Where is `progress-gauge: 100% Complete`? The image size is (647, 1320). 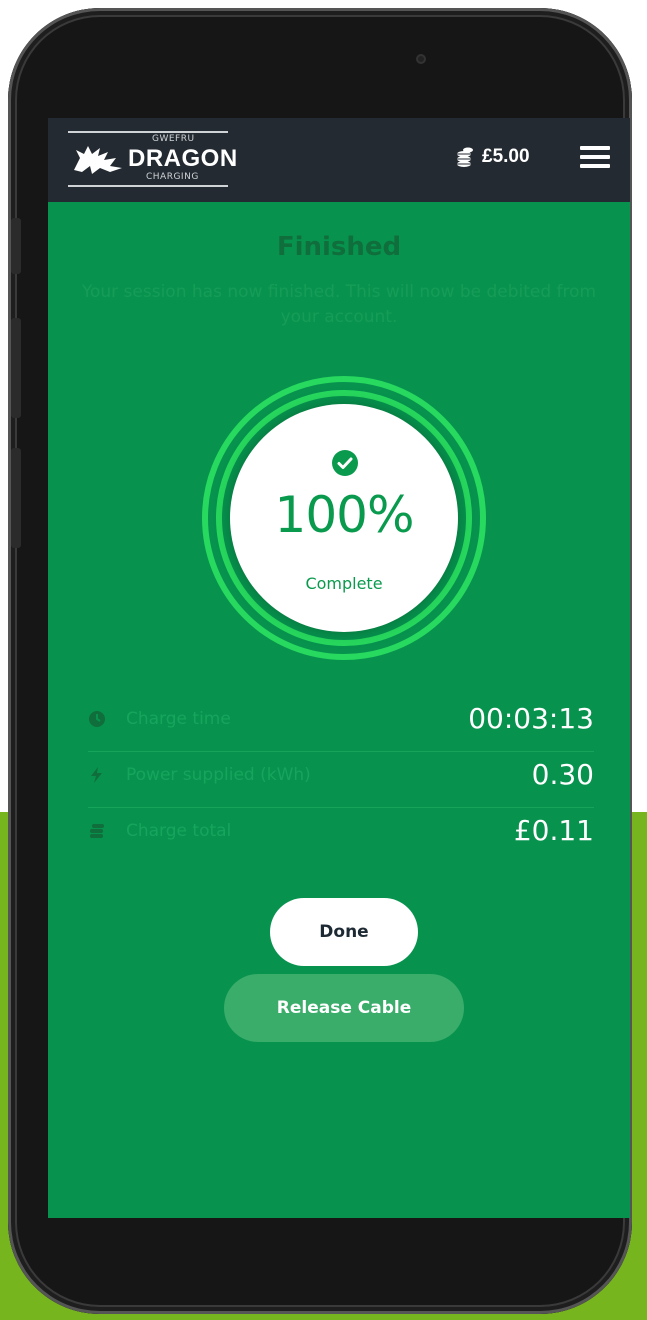 progress-gauge: 100% Complete is located at coordinates (344, 518).